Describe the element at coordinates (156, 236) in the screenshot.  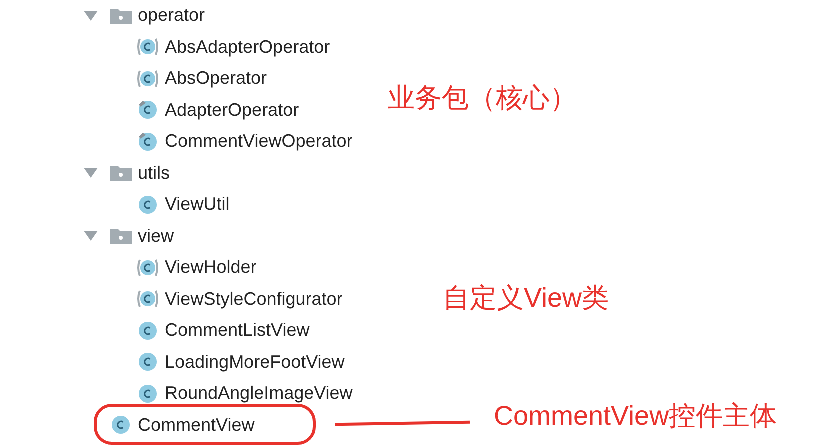
I see `package-name: view` at that location.